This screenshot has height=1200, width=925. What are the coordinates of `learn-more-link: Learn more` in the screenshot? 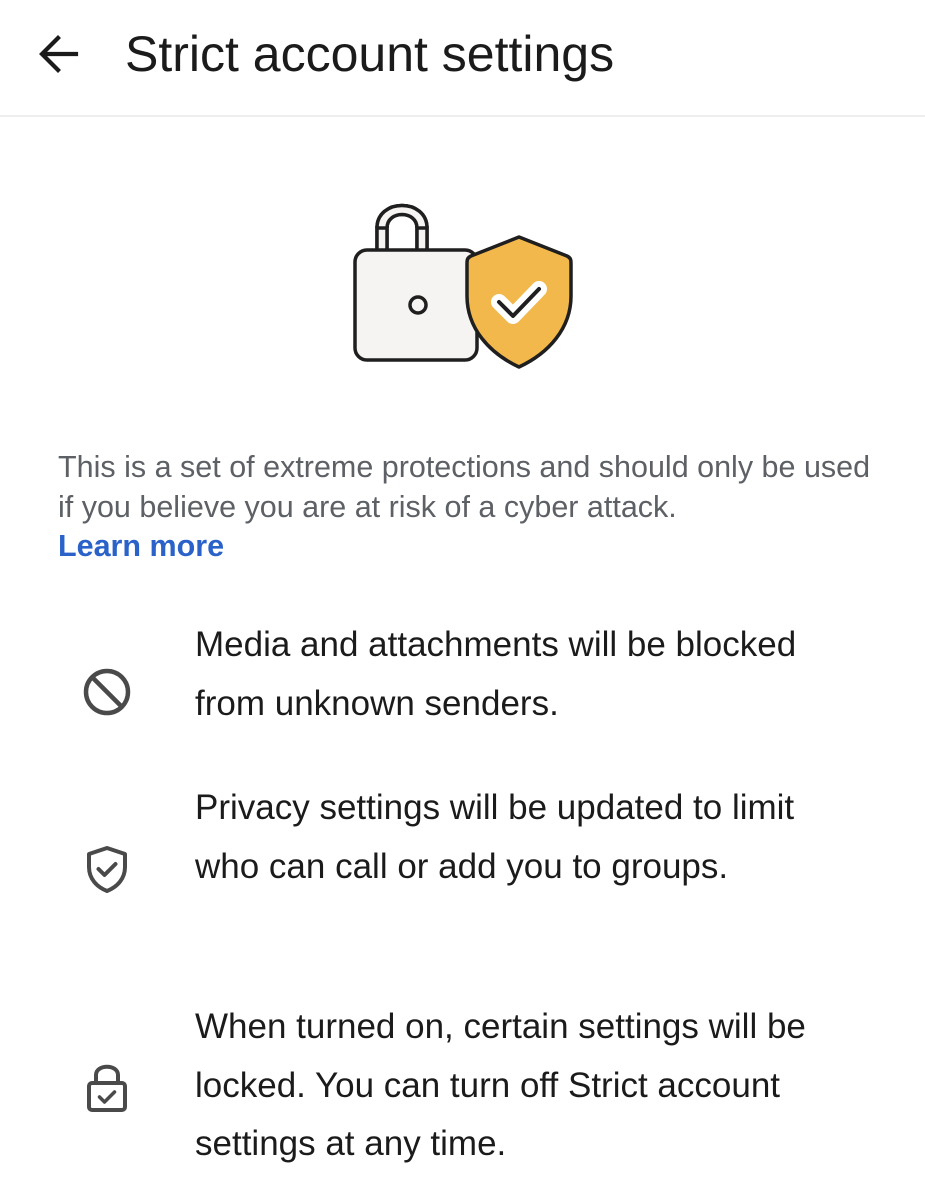 It's located at (141, 547).